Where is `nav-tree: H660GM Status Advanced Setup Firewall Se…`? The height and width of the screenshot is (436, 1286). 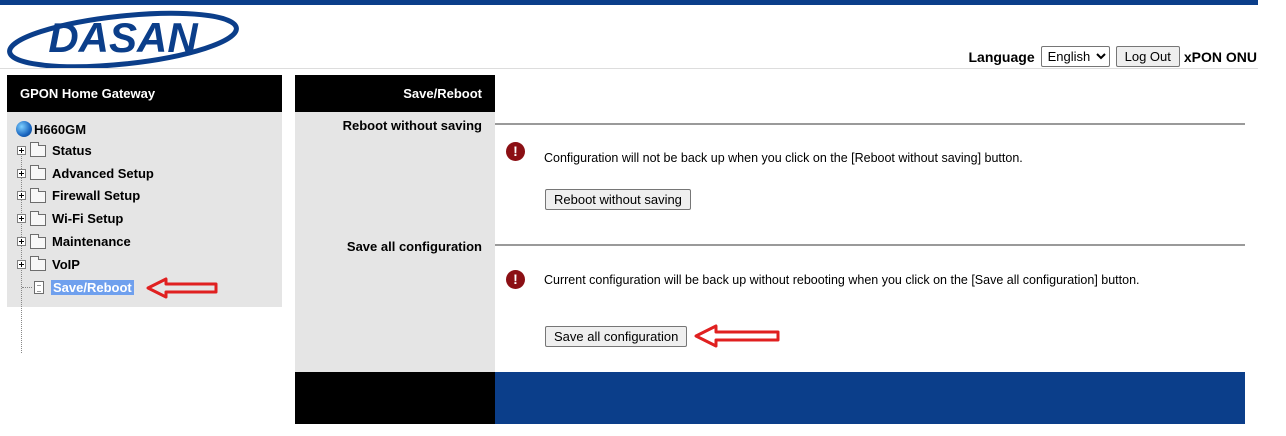
nav-tree: H660GM Status Advanced Setup Firewall Se… is located at coordinates (144, 232).